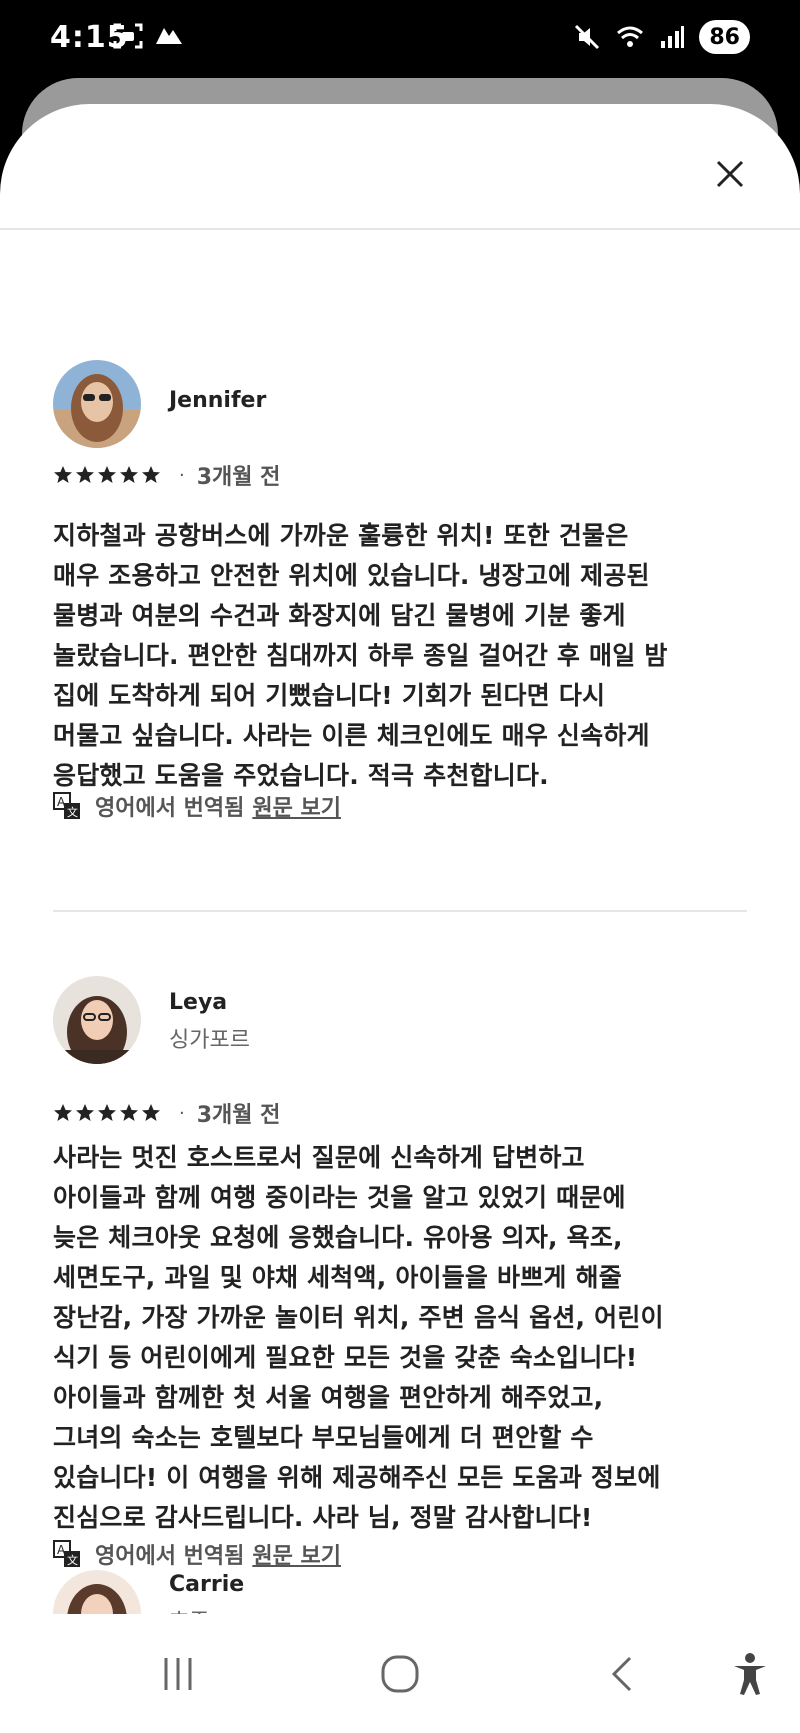 The width and height of the screenshot is (800, 1733). I want to click on review-text-line: 늦은 체크아웃 요청에 응했습니다. 유아용 의자, 욕조,, so click(338, 1237).